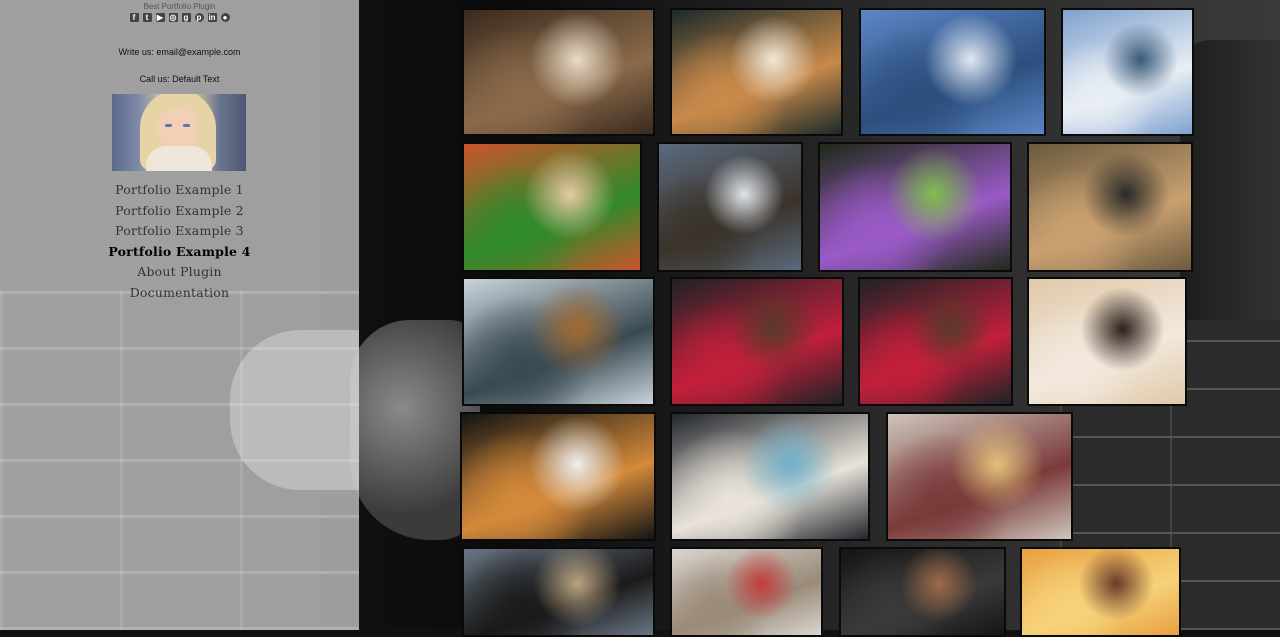 The width and height of the screenshot is (1280, 637). What do you see at coordinates (179, 293) in the screenshot?
I see `menu-item-documentation: Documentation` at bounding box center [179, 293].